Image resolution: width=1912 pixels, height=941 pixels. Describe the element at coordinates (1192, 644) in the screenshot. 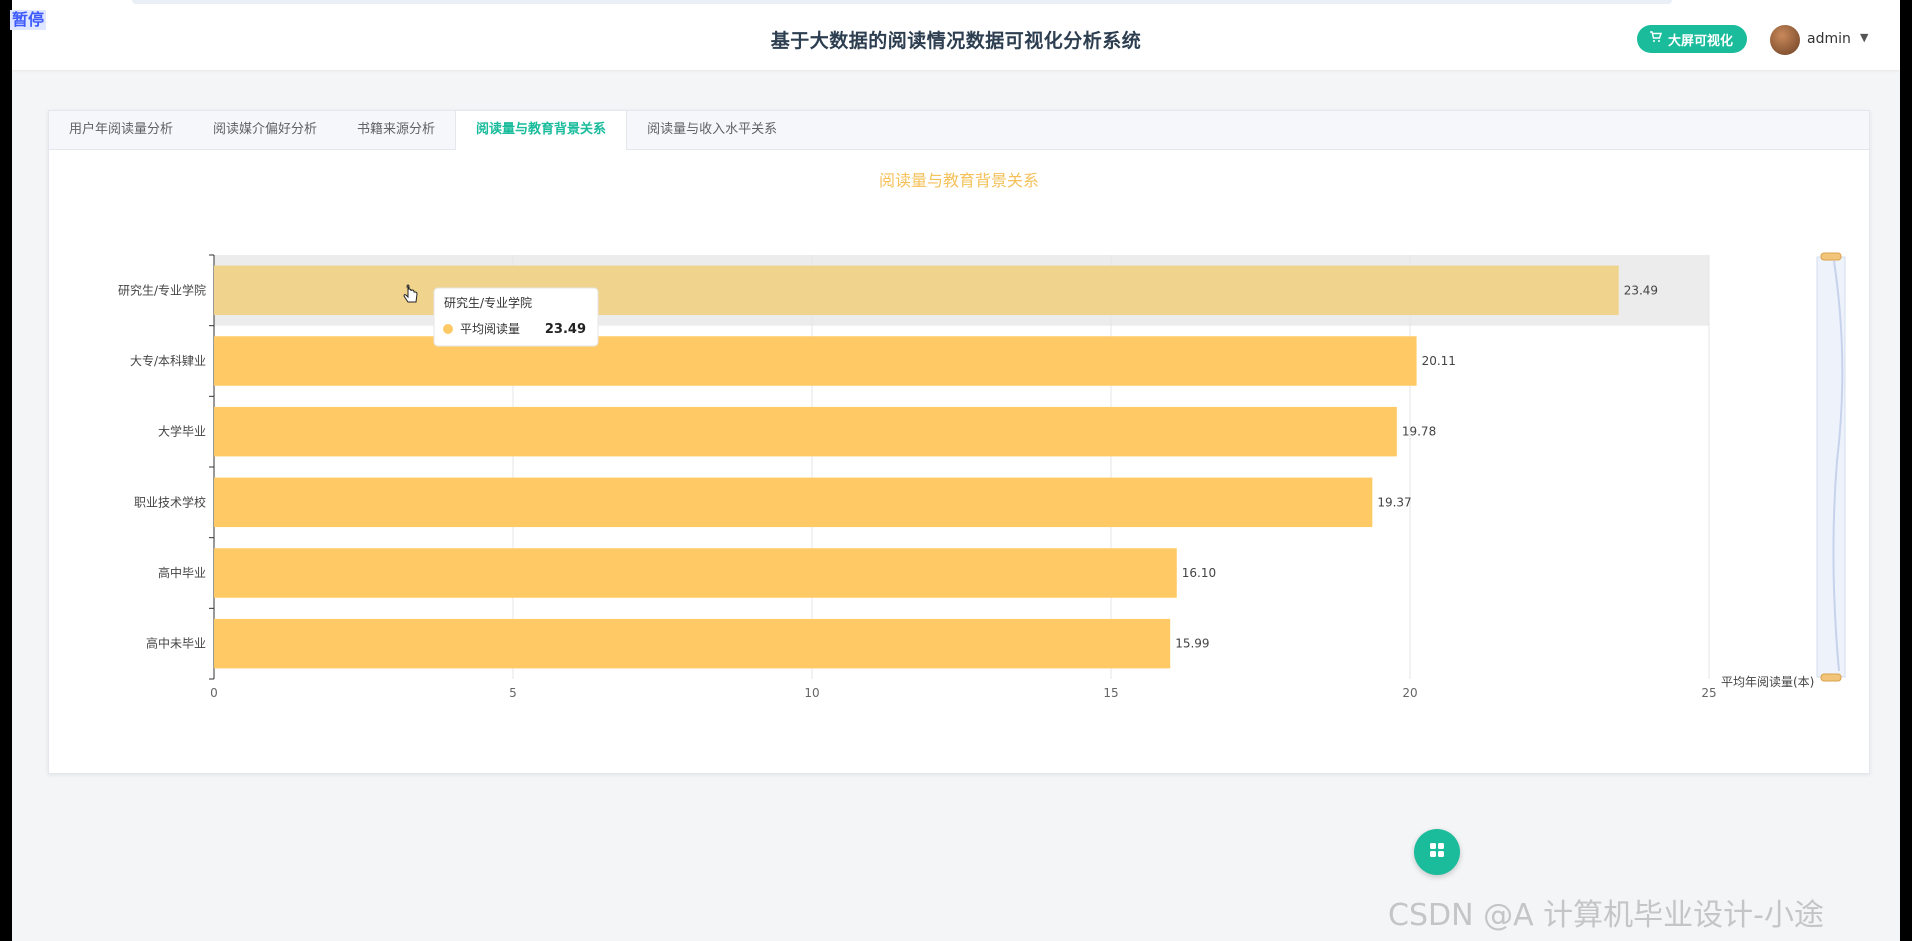

I see `data-label: 15.99` at that location.